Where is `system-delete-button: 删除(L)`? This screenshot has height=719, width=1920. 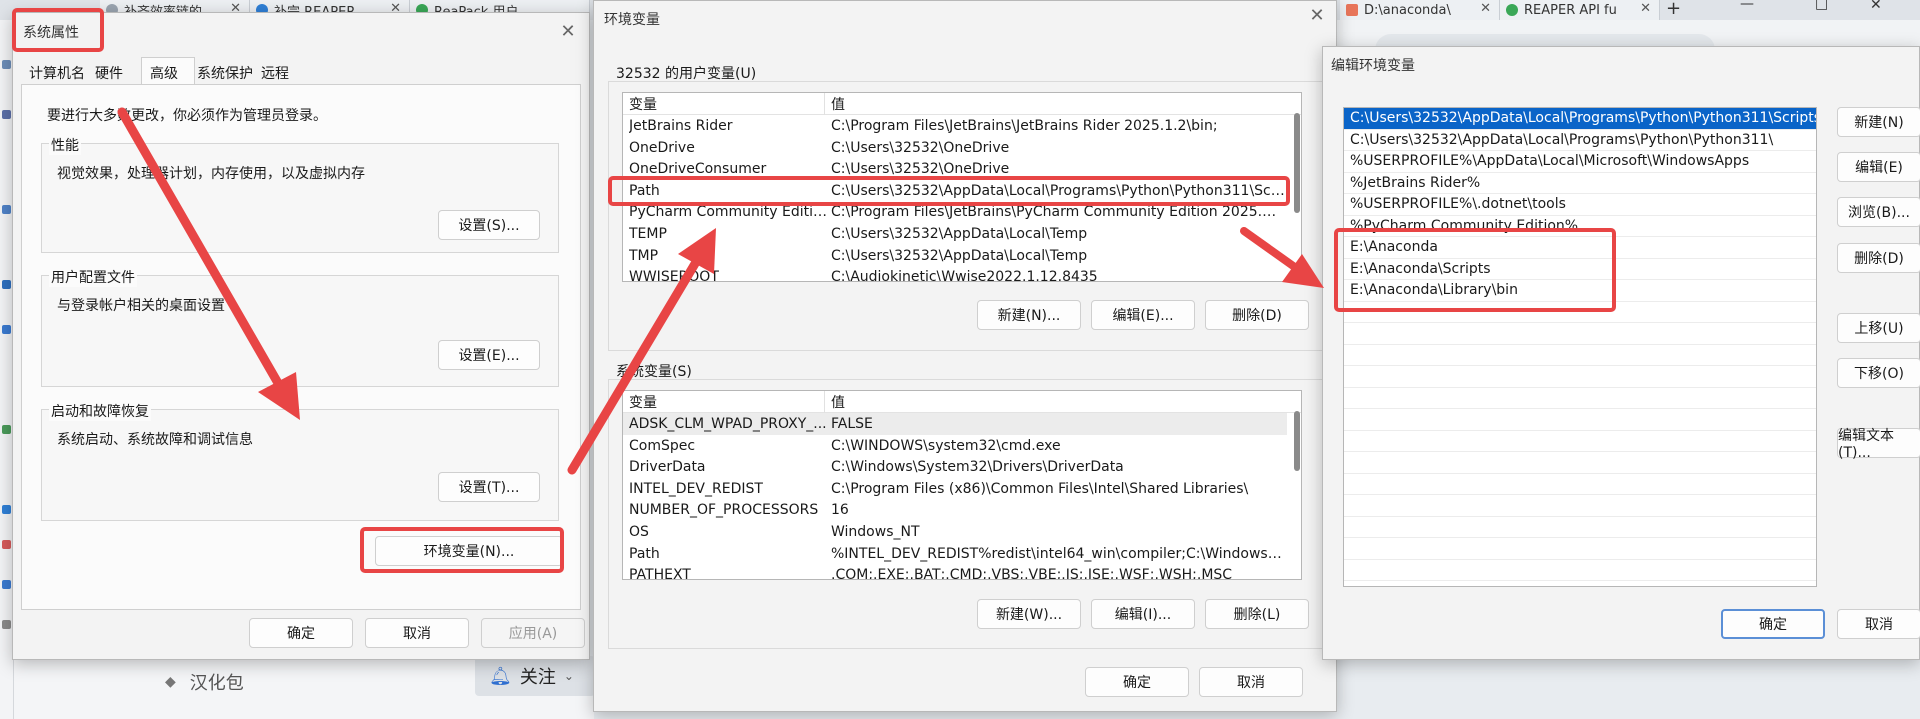
system-delete-button: 删除(L) is located at coordinates (1257, 614).